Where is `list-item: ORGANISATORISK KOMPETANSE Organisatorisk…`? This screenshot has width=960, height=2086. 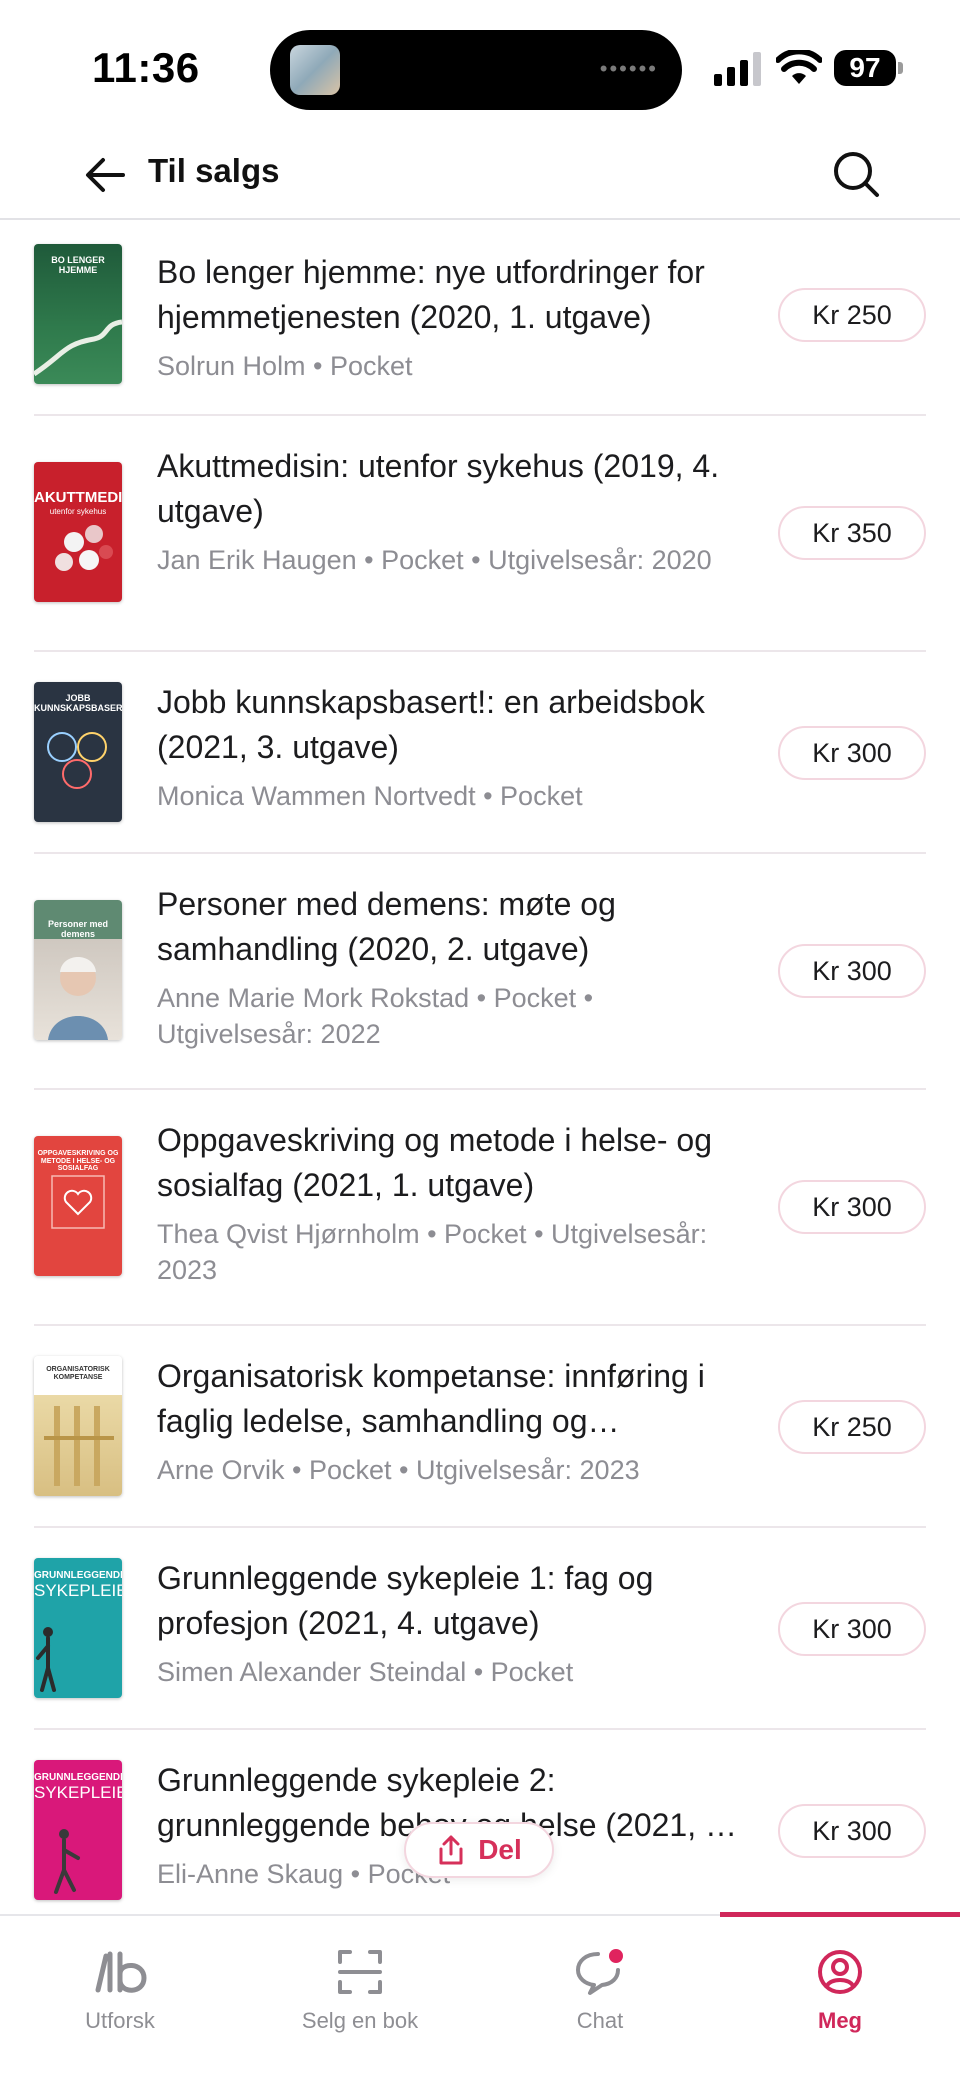
list-item: ORGANISATORISK KOMPETANSE Organisatorisk… is located at coordinates (480, 1427).